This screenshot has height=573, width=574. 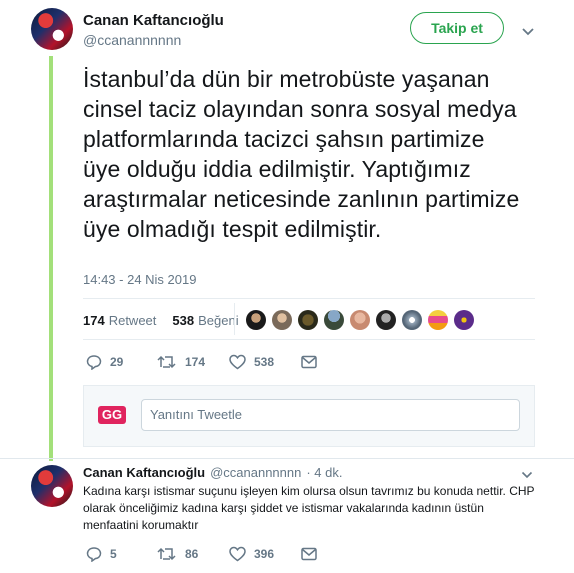 I want to click on liker-avatars, so click(x=360, y=320).